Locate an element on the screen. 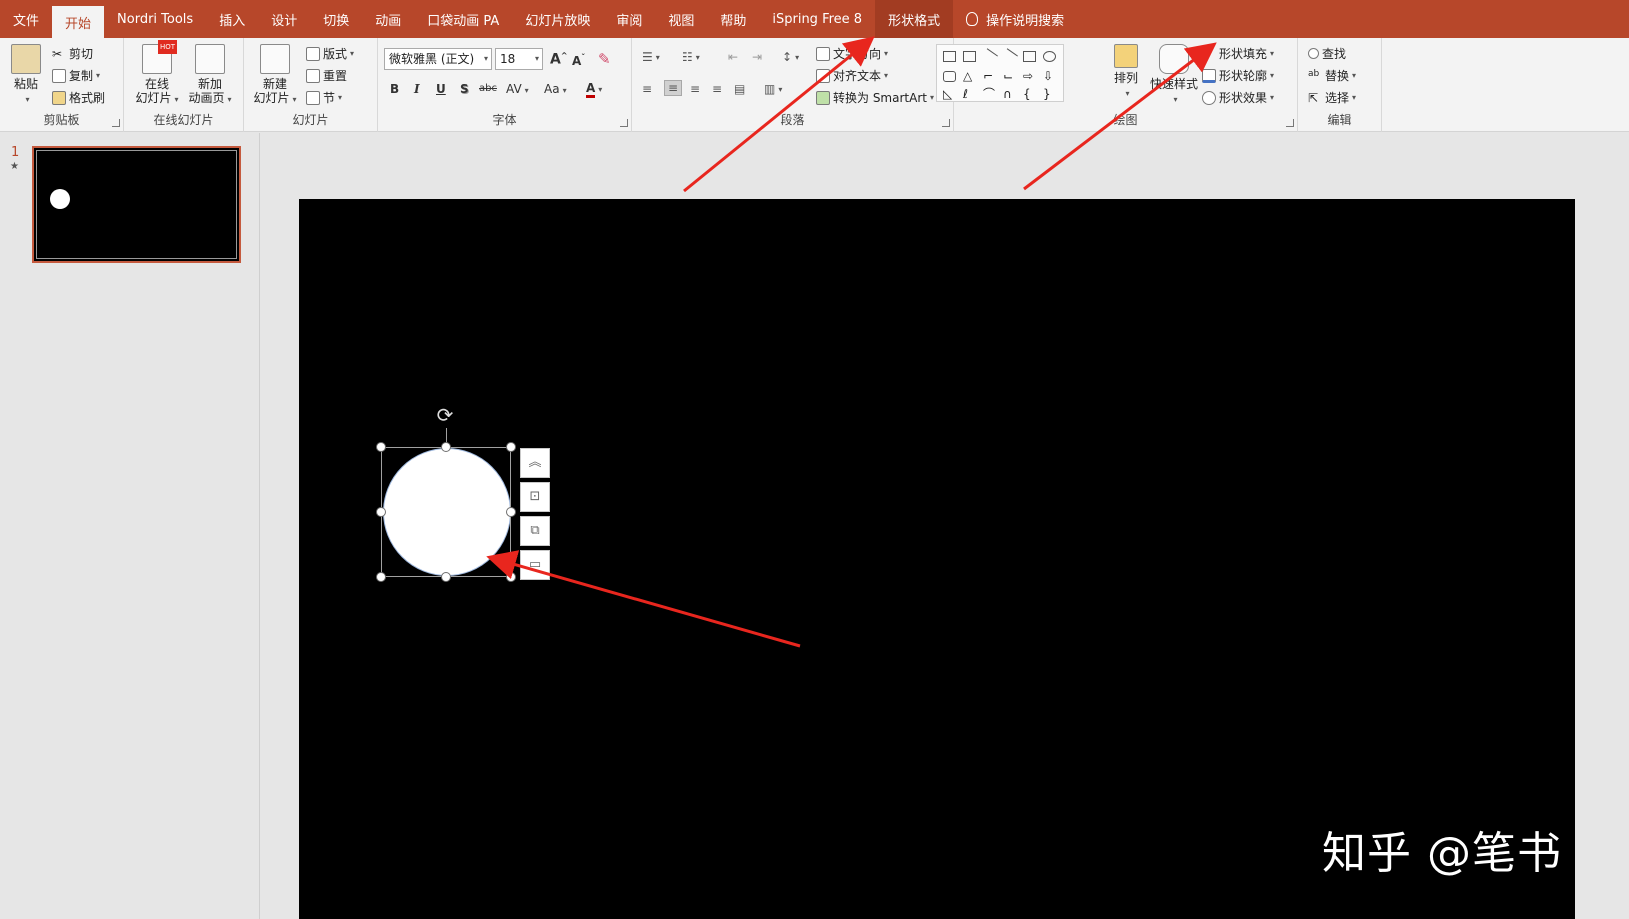 This screenshot has height=919, width=1629. quick-styles-button: 快速样式 ▾ is located at coordinates (1174, 75).